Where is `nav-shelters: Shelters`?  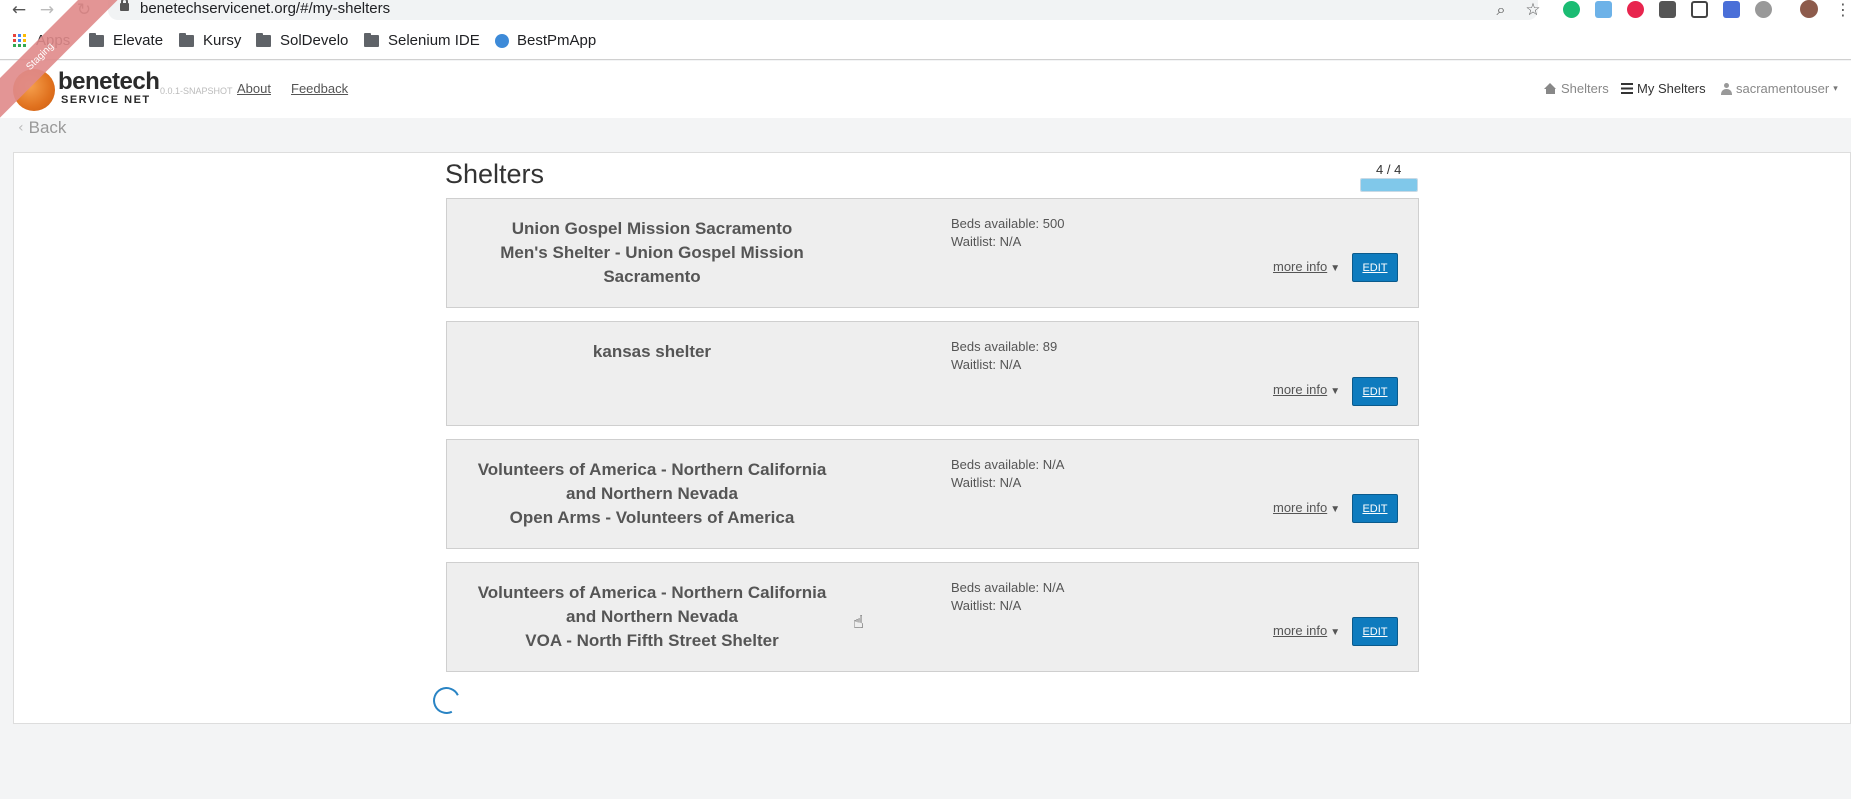 nav-shelters: Shelters is located at coordinates (1576, 88).